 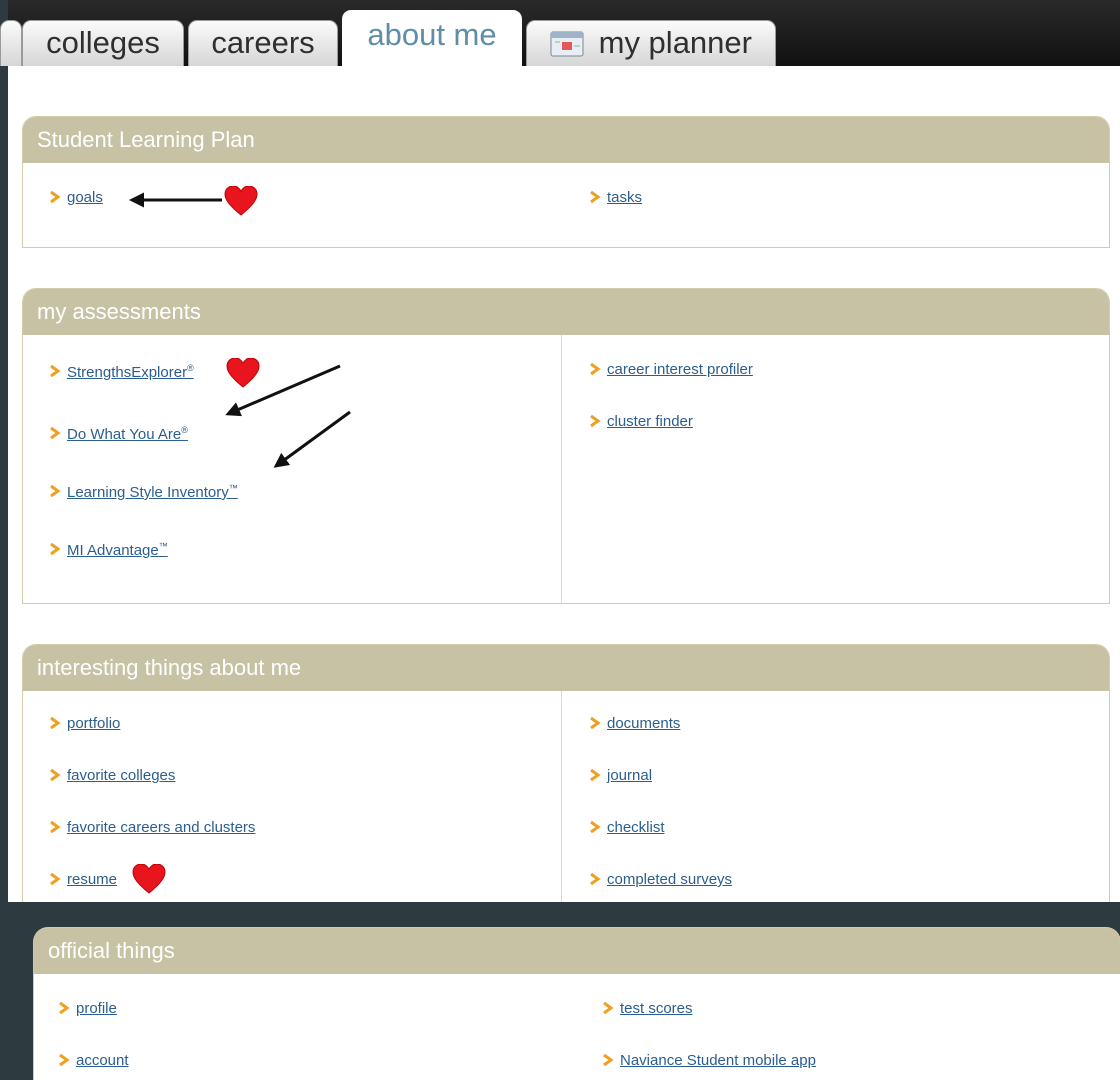 What do you see at coordinates (283, 390) in the screenshot?
I see `arrow-to-do-what-you-are` at bounding box center [283, 390].